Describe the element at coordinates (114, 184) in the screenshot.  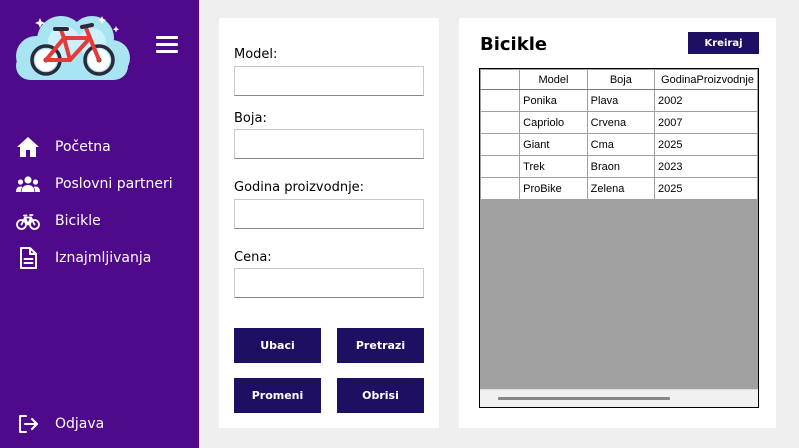
I see `sidebar-item-label: Poslovni partneri` at that location.